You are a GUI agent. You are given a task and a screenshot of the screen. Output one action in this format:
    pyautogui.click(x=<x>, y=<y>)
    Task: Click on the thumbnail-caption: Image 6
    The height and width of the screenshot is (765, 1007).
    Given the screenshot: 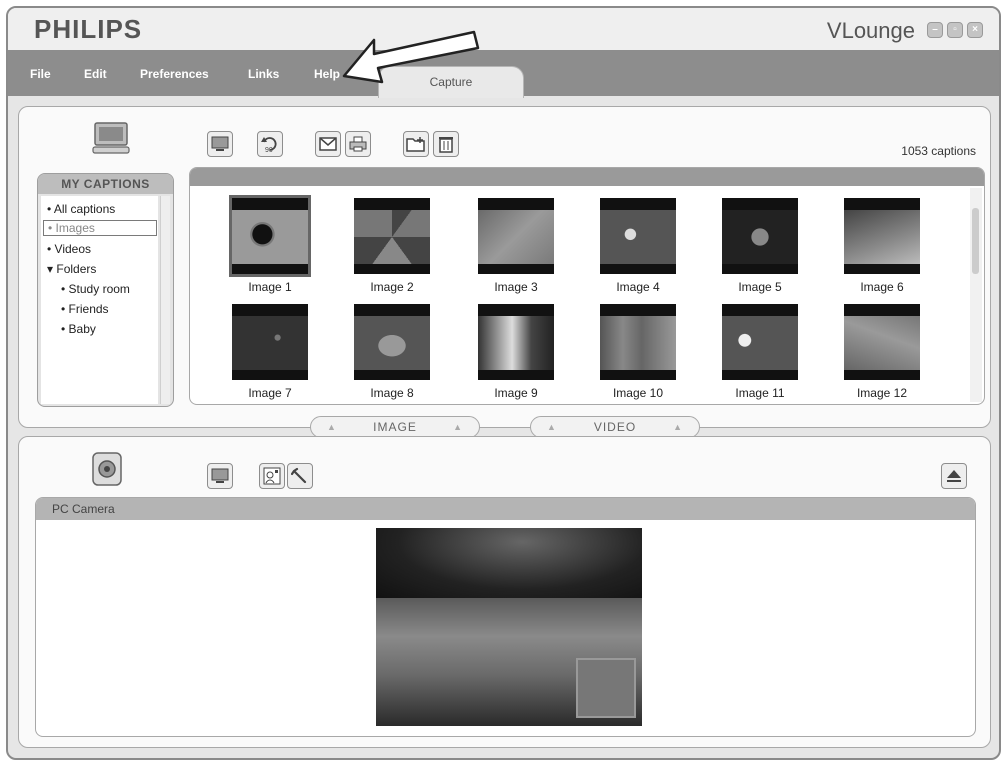 What is the action you would take?
    pyautogui.click(x=882, y=287)
    